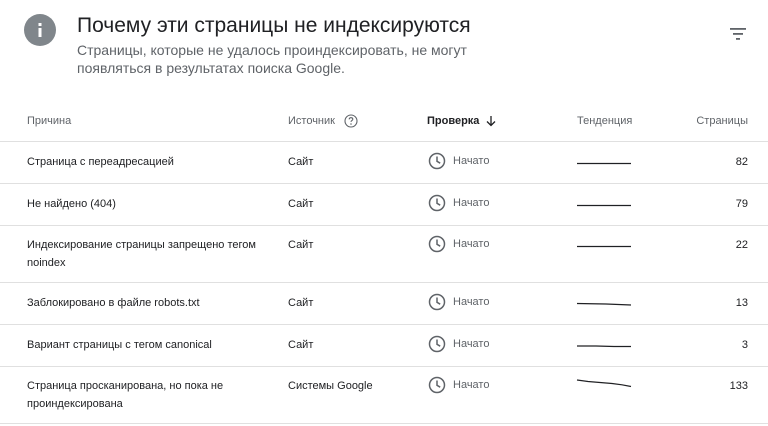 The width and height of the screenshot is (768, 426). What do you see at coordinates (462, 121) in the screenshot?
I see `column-header-check: Проверка` at bounding box center [462, 121].